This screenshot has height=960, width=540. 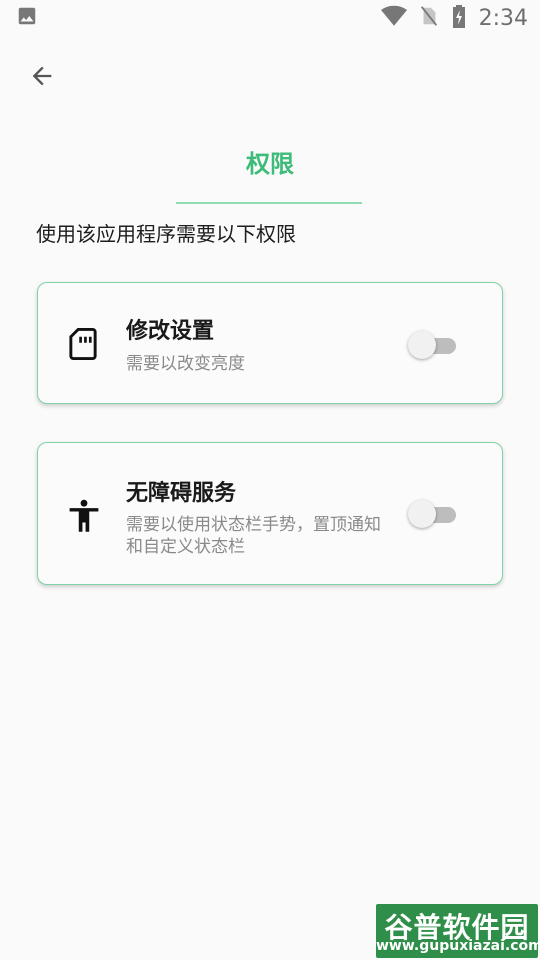 What do you see at coordinates (458, 931) in the screenshot?
I see `watermark-logo: 谷普软件园 www.gupuxiazai.com` at bounding box center [458, 931].